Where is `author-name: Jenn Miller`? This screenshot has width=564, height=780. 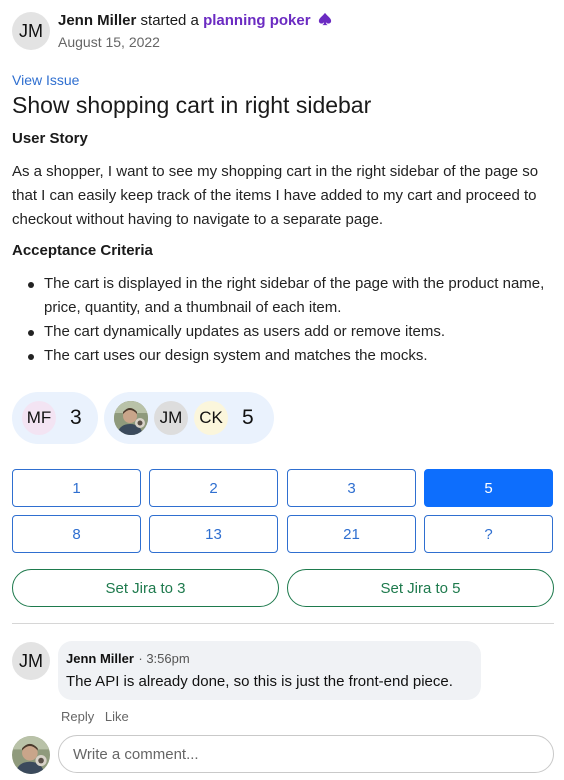 author-name: Jenn Miller is located at coordinates (97, 20).